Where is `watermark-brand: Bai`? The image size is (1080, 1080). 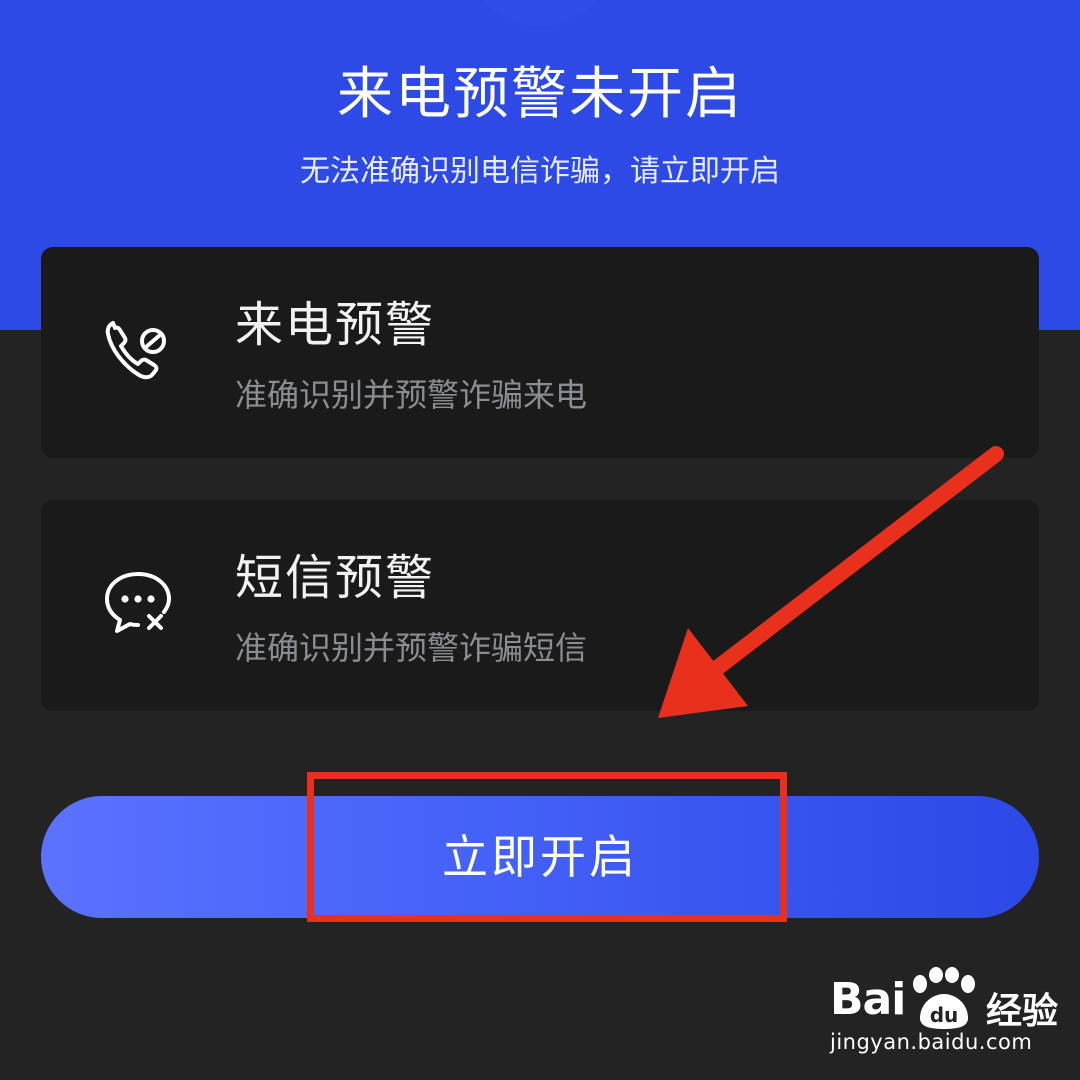
watermark-brand: Bai is located at coordinates (868, 999).